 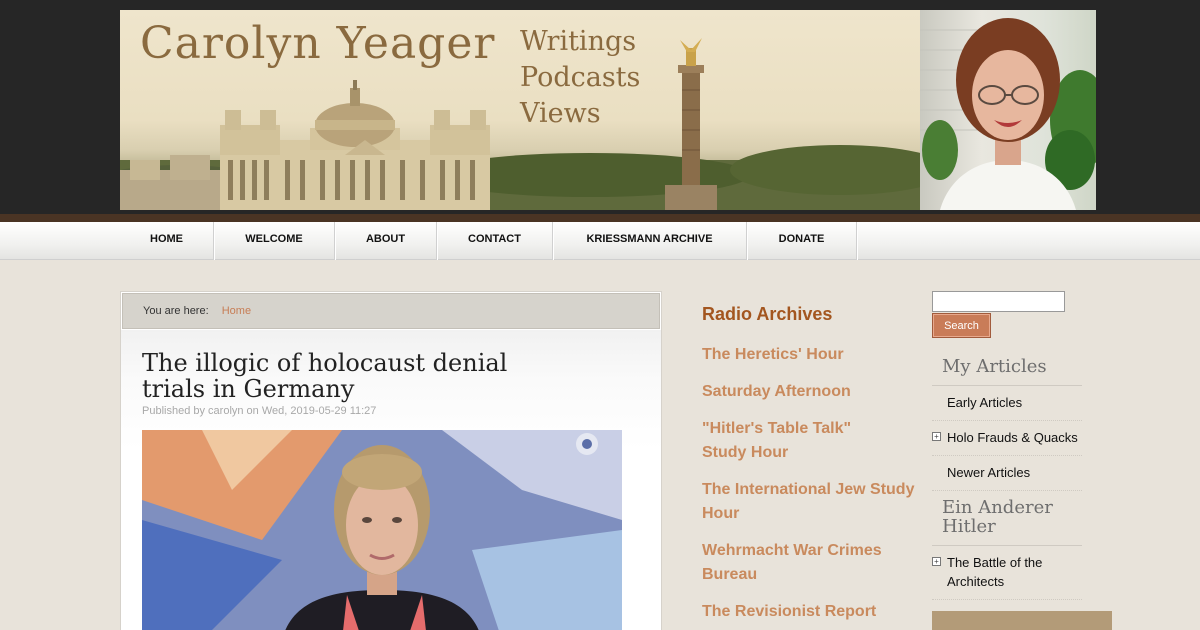 What do you see at coordinates (961, 325) in the screenshot?
I see `search-button: Search` at bounding box center [961, 325].